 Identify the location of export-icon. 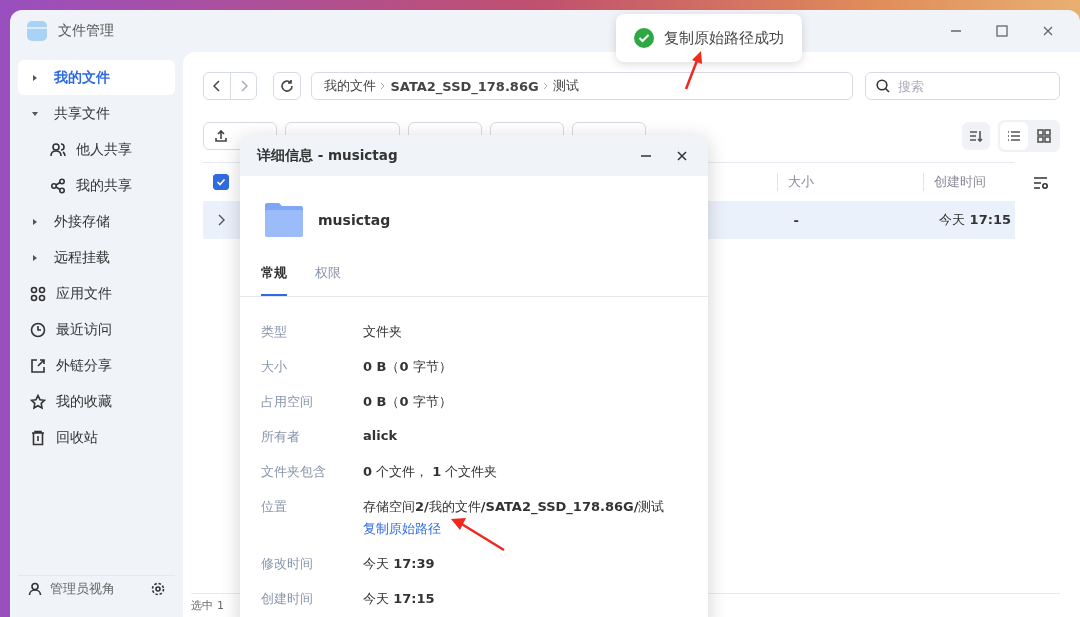
(38, 365).